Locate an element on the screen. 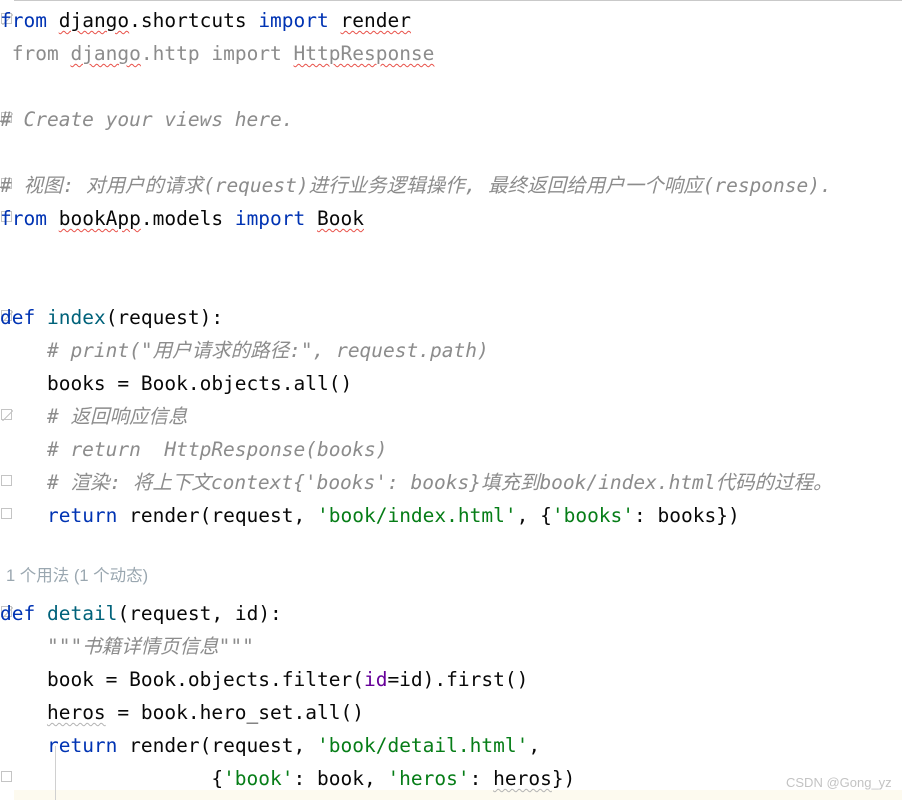  code-line: # return HttpResponse(books) is located at coordinates (451, 449).